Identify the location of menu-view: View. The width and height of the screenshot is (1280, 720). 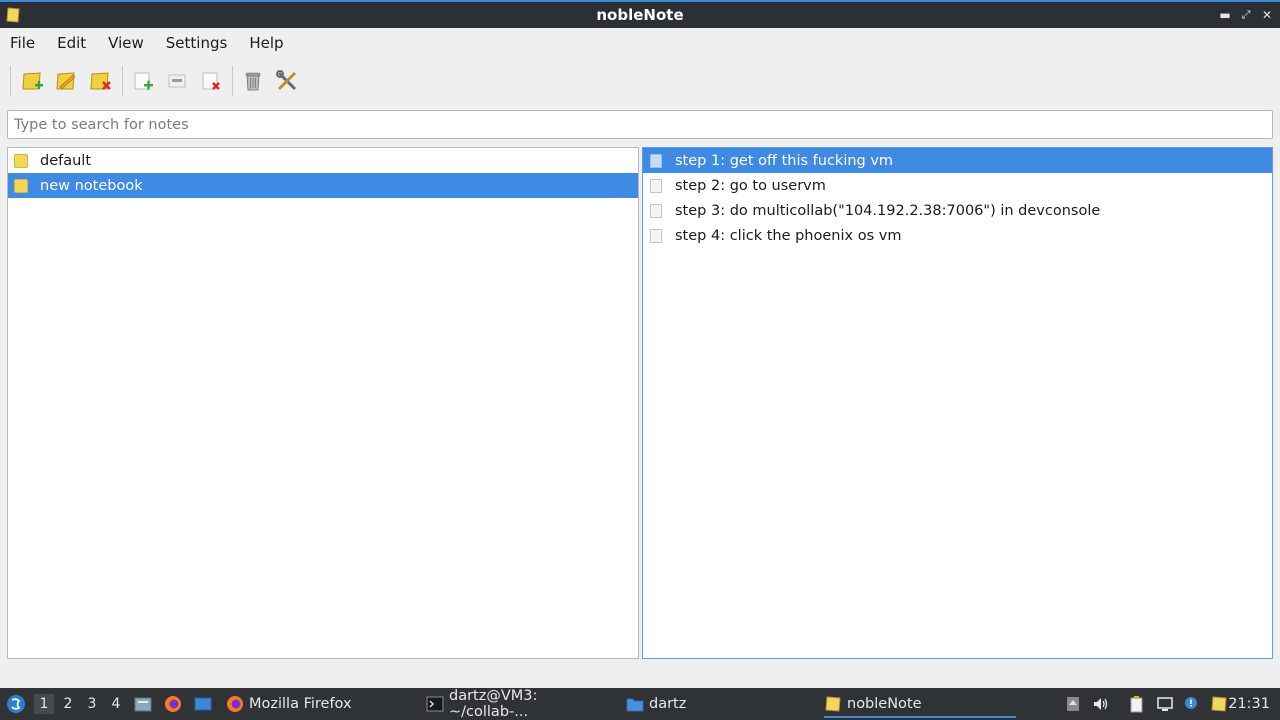
(126, 43).